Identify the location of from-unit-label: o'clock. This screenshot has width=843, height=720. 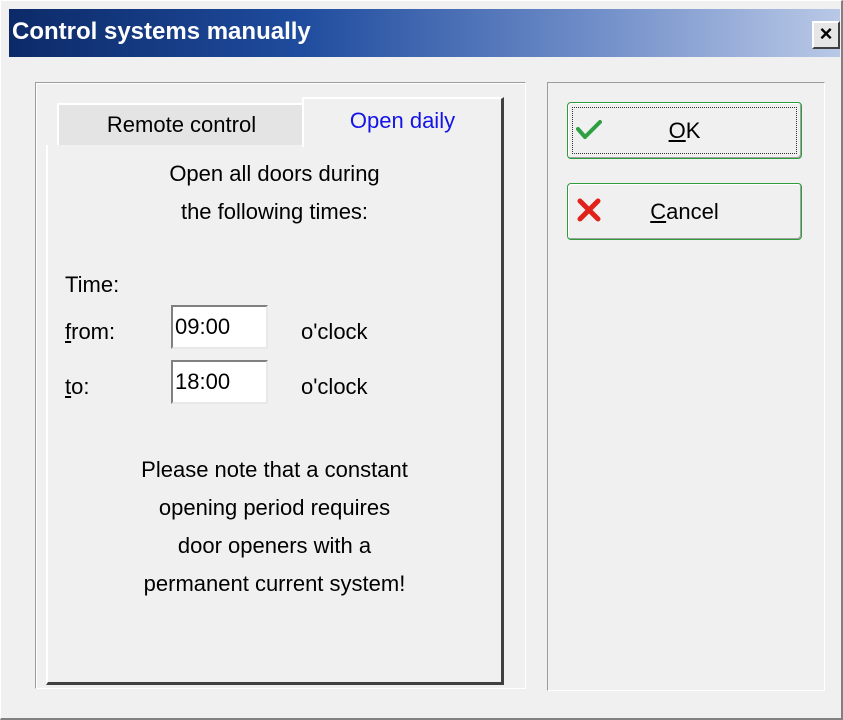
(334, 331).